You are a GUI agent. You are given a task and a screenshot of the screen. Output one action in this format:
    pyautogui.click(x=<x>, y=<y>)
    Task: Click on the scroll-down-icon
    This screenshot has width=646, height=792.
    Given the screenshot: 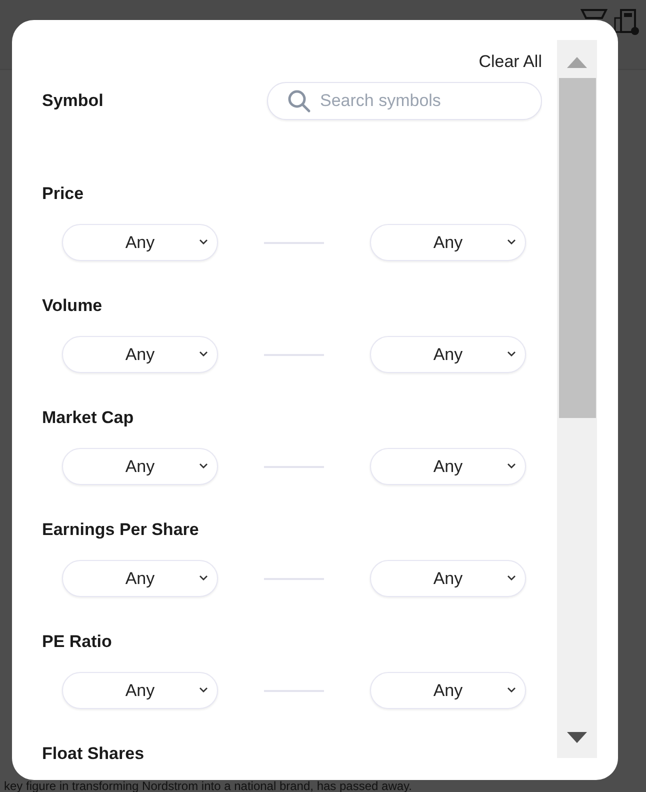 What is the action you would take?
    pyautogui.click(x=577, y=738)
    